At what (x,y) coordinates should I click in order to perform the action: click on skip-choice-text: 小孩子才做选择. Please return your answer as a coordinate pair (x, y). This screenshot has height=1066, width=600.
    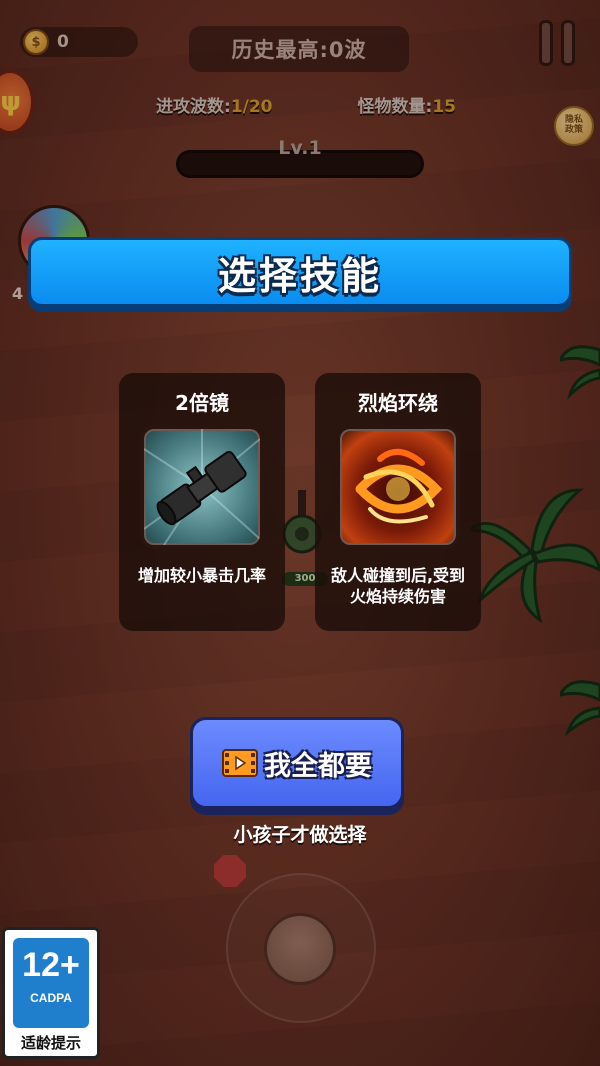
    Looking at the image, I should click on (300, 833).